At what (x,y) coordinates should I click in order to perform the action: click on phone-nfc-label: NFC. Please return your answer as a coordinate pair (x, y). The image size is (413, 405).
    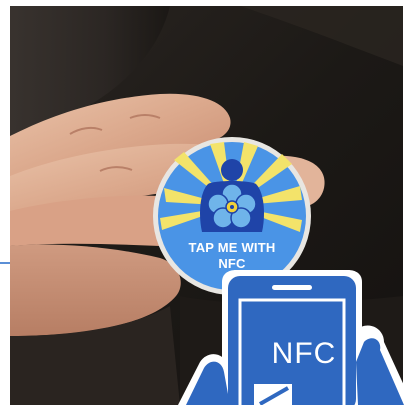
    Looking at the image, I should click on (304, 353).